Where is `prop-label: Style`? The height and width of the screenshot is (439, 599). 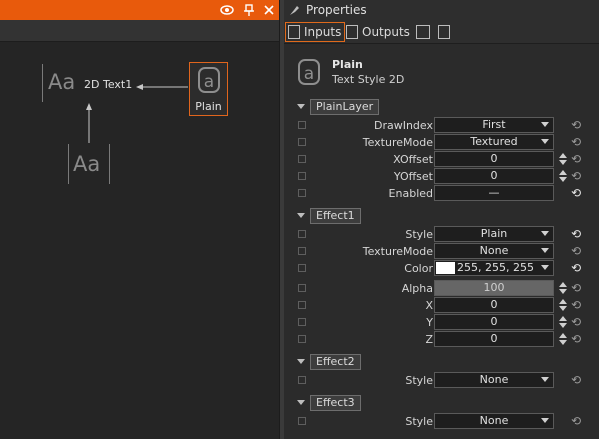 prop-label: Style is located at coordinates (419, 234).